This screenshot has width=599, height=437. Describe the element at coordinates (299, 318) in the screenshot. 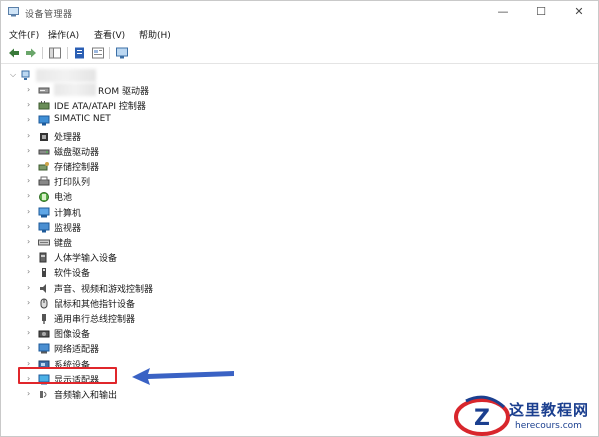

I see `tree-category: › 通用串行总线控制器` at that location.